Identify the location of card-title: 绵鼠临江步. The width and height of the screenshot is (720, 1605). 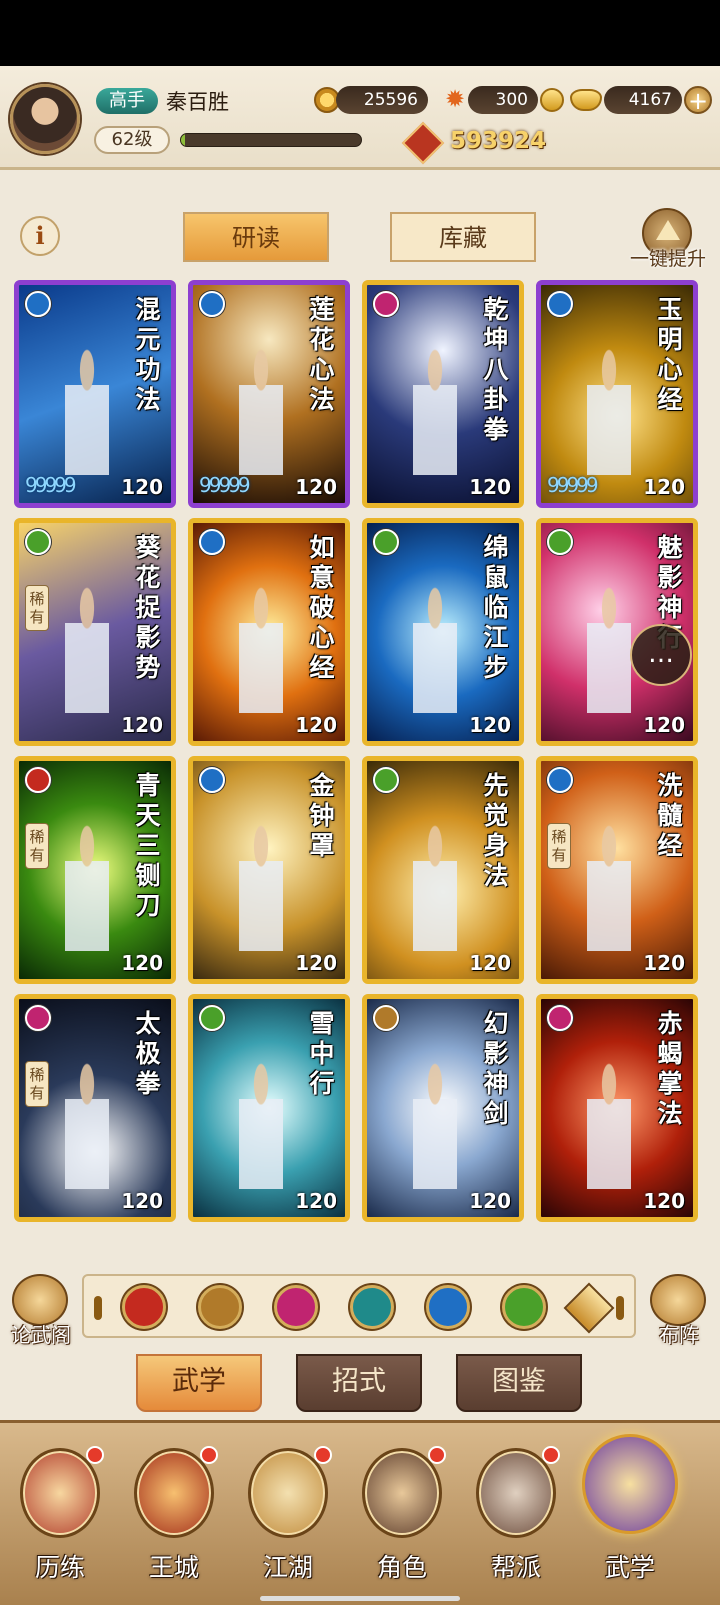
(496, 607).